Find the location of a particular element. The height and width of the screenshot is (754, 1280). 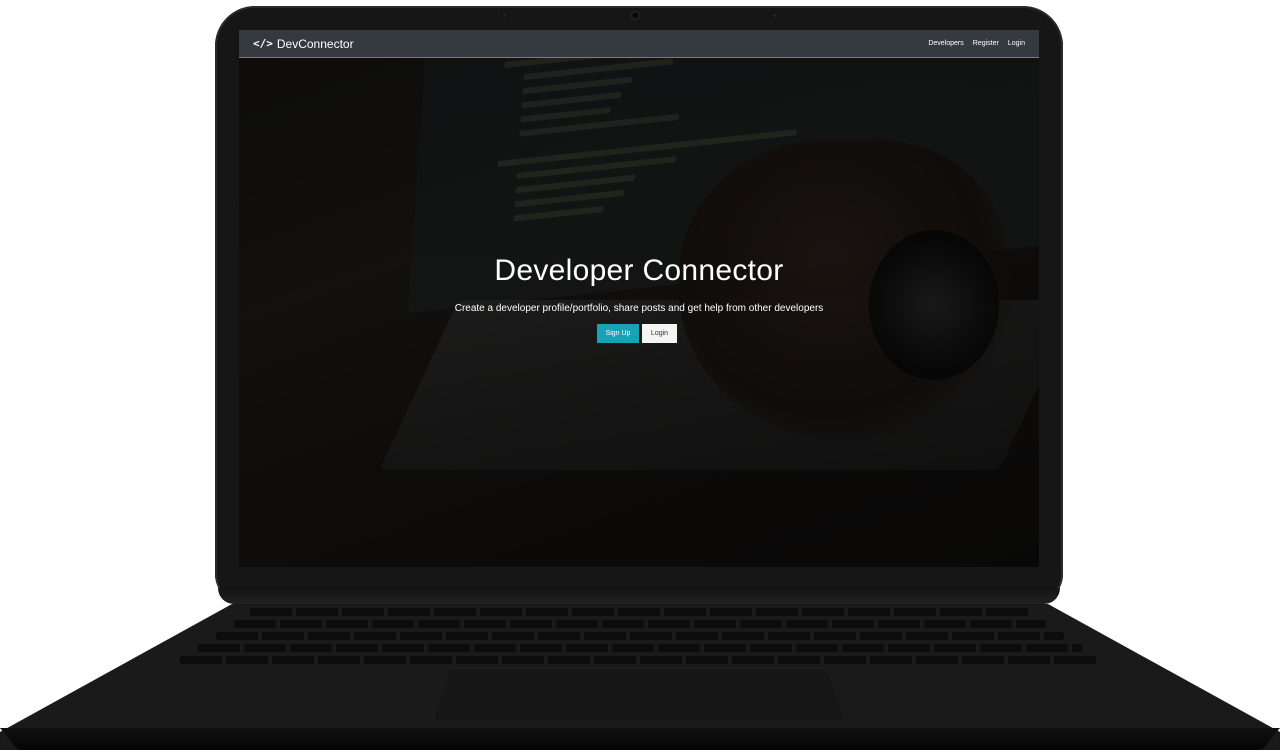

brand-label: DevConnector is located at coordinates (315, 43).